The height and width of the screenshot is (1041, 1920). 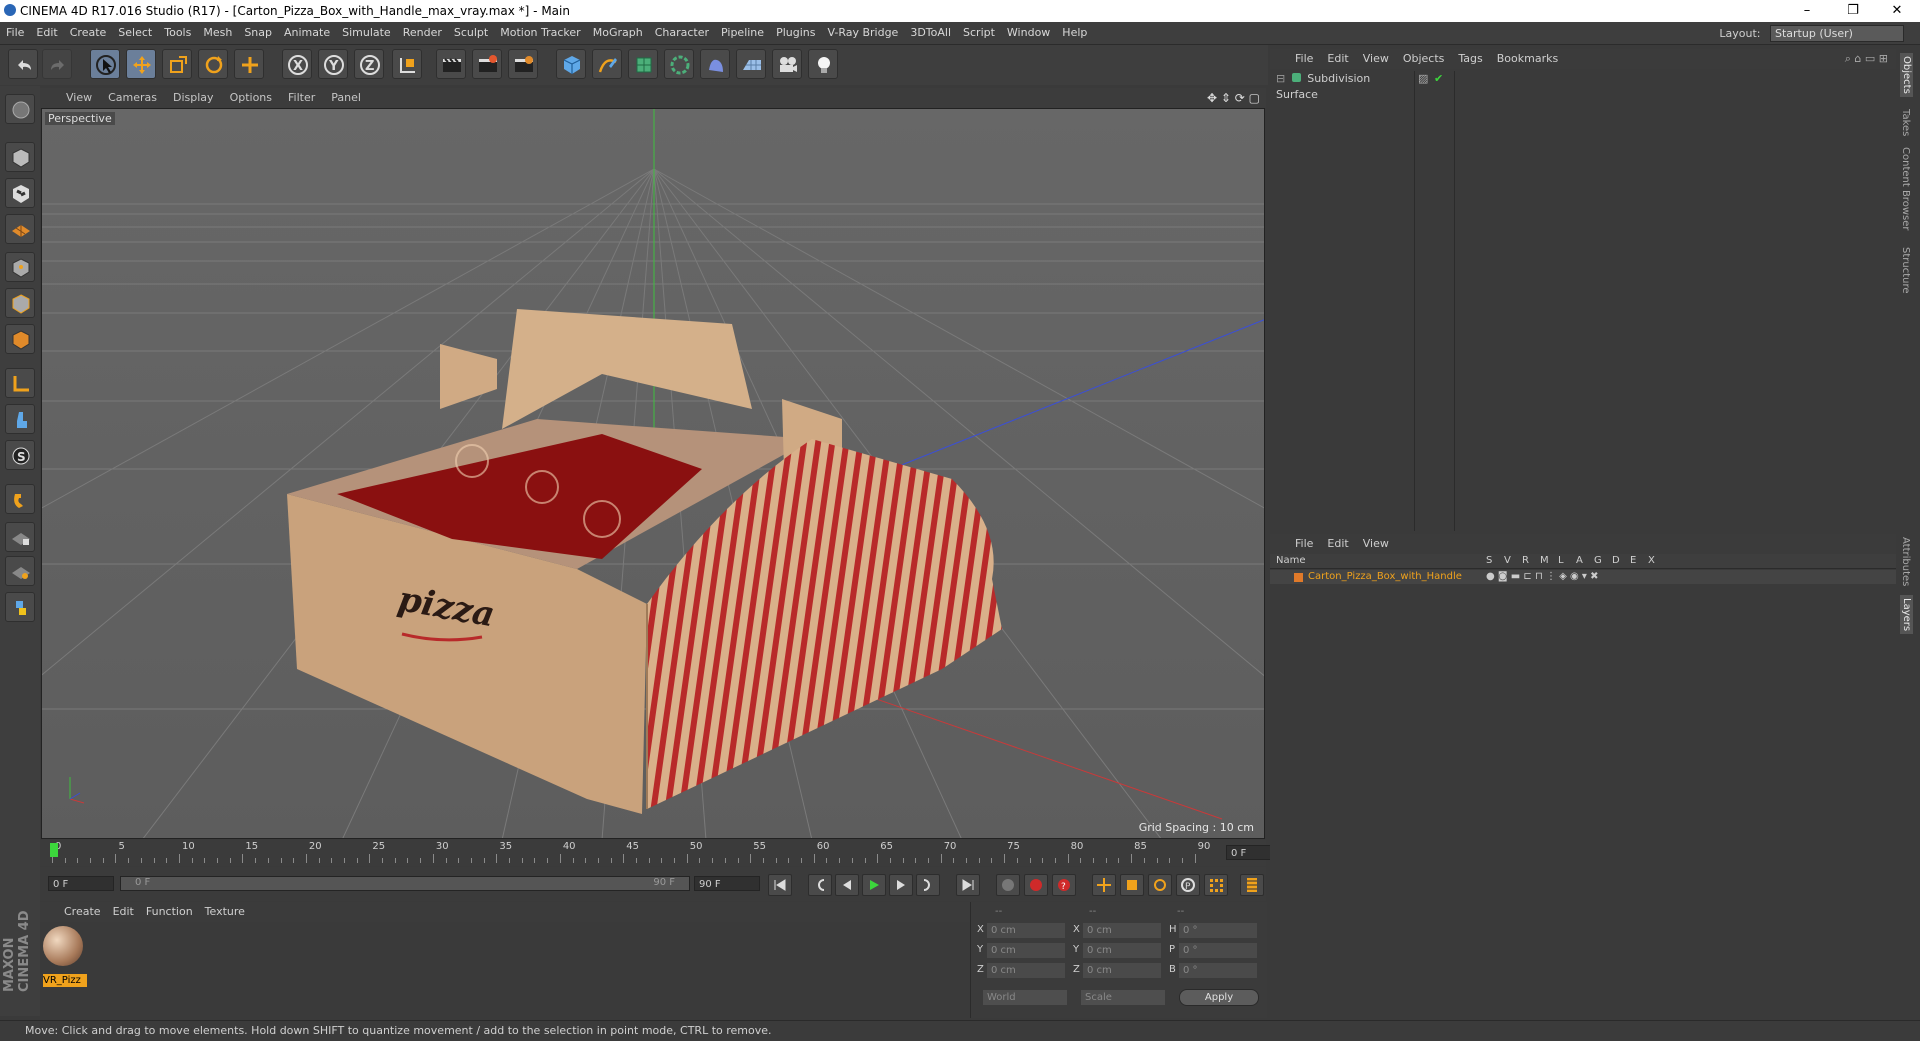 What do you see at coordinates (820, 885) in the screenshot?
I see `prev-key-icon` at bounding box center [820, 885].